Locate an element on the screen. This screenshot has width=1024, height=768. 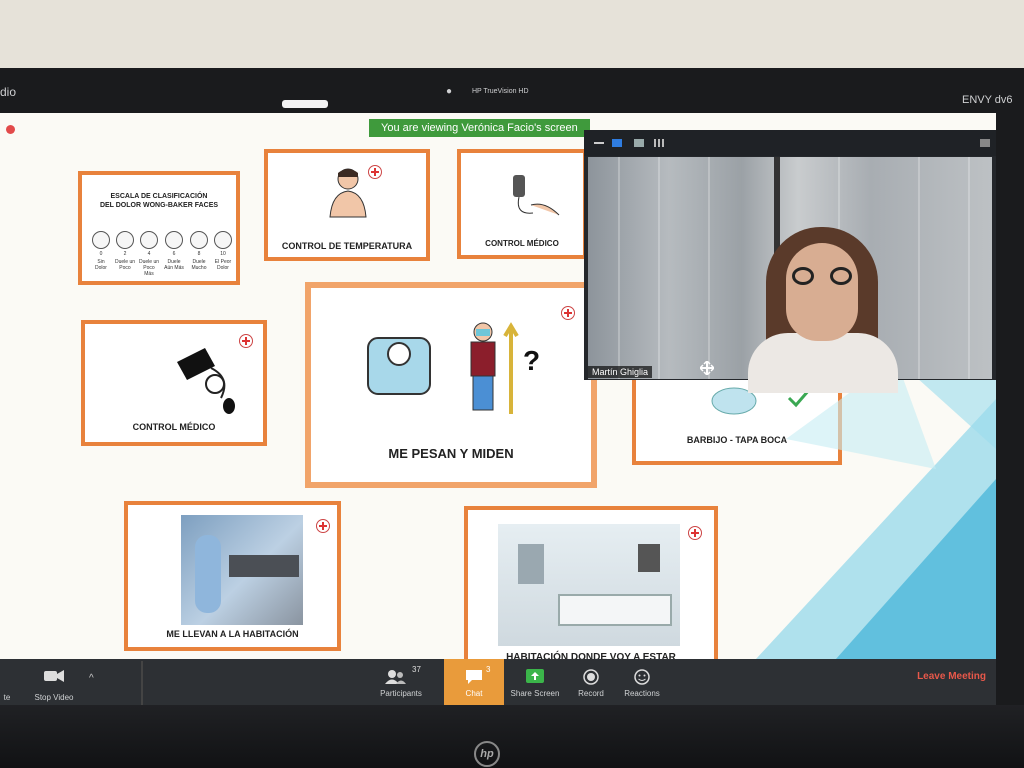
share-screen-button: Share Screen is located at coordinates (535, 683).